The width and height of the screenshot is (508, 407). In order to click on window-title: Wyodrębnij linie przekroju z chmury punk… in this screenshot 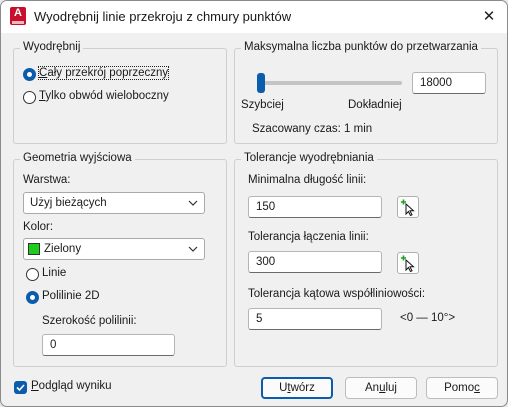, I will do `click(163, 16)`.